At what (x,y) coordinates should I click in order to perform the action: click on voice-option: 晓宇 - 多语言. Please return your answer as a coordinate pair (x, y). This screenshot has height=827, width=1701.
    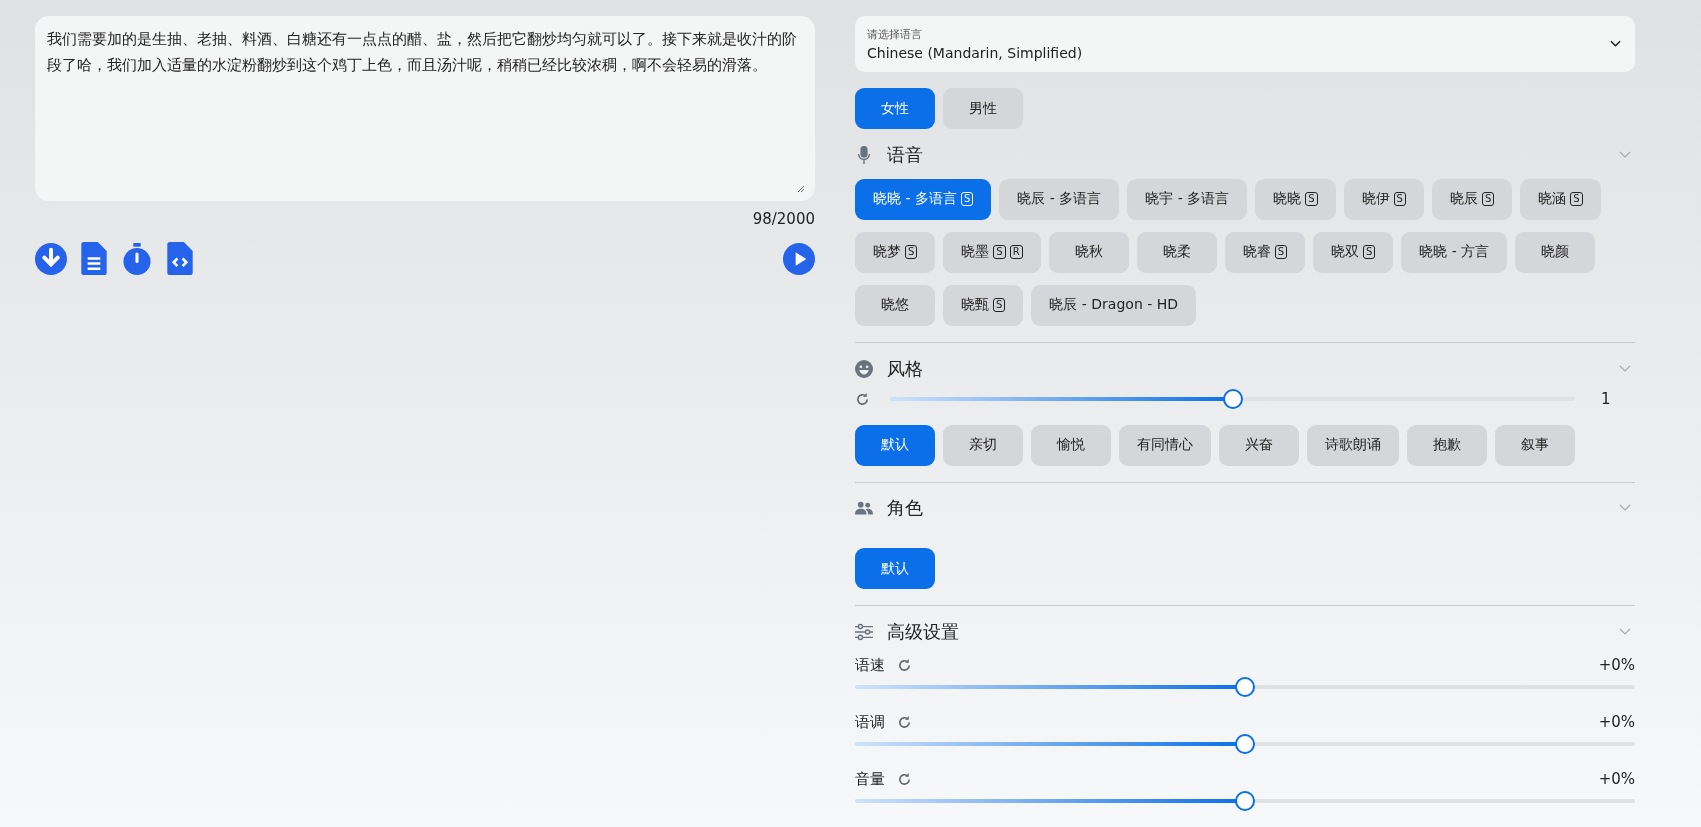
    Looking at the image, I should click on (1187, 199).